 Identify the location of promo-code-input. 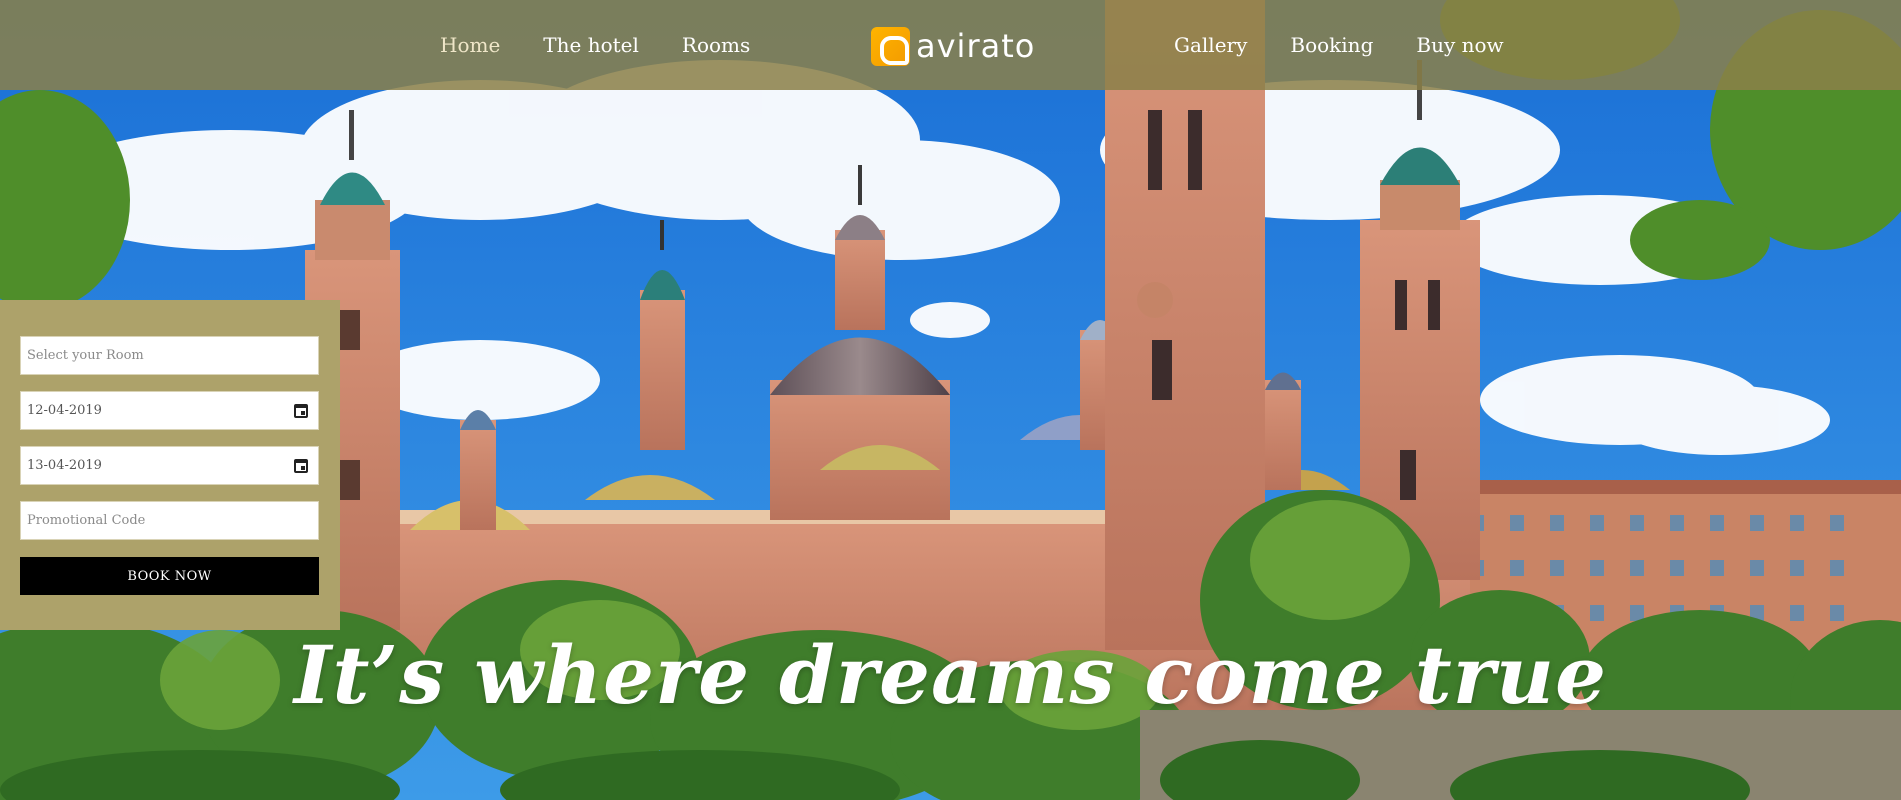
(172, 520).